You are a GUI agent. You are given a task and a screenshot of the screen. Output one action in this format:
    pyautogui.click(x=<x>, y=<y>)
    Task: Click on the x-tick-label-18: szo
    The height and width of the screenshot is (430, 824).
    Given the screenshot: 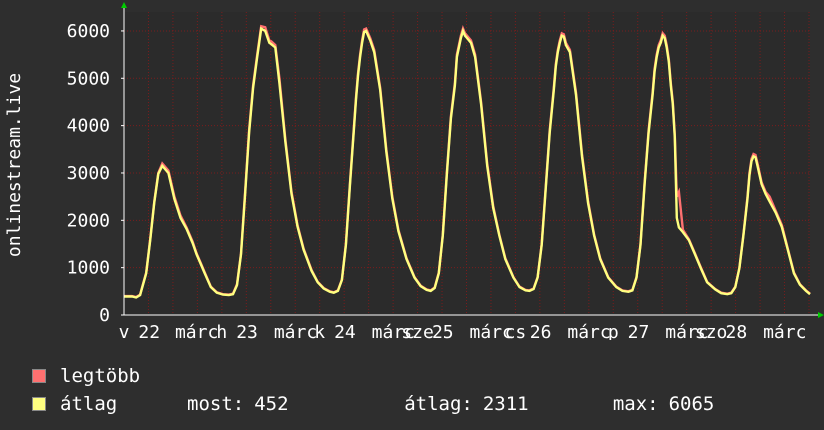 What is the action you would take?
    pyautogui.click(x=711, y=331)
    